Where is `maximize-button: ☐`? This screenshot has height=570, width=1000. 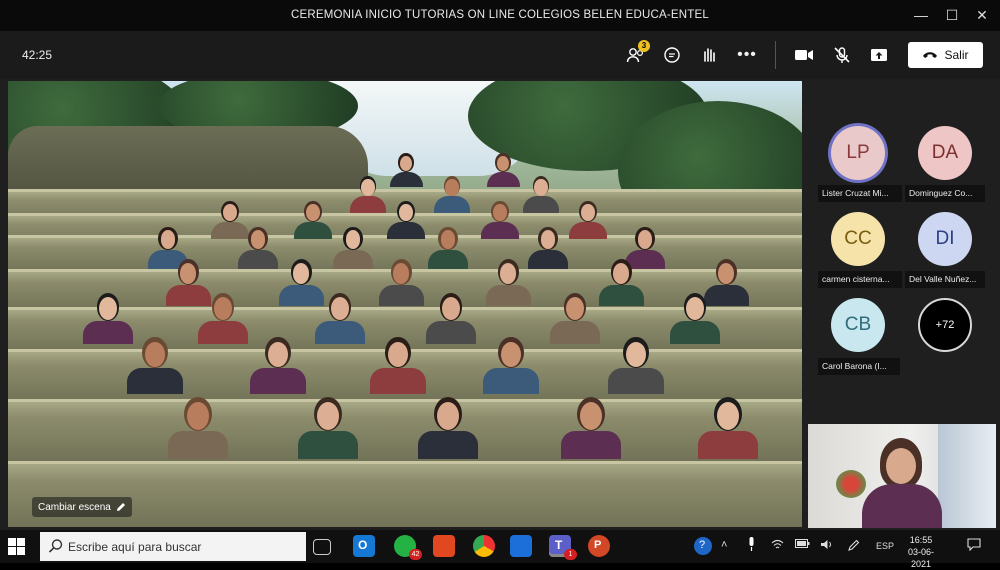 maximize-button: ☐ is located at coordinates (952, 15).